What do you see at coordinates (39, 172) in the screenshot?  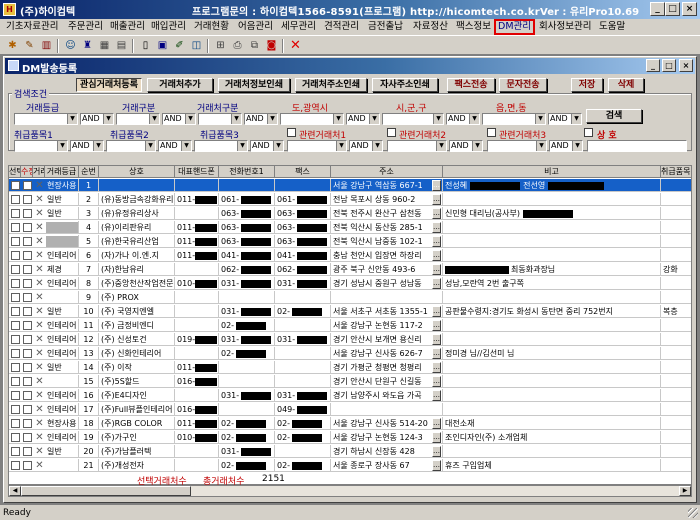 I see `column-header: 거래` at bounding box center [39, 172].